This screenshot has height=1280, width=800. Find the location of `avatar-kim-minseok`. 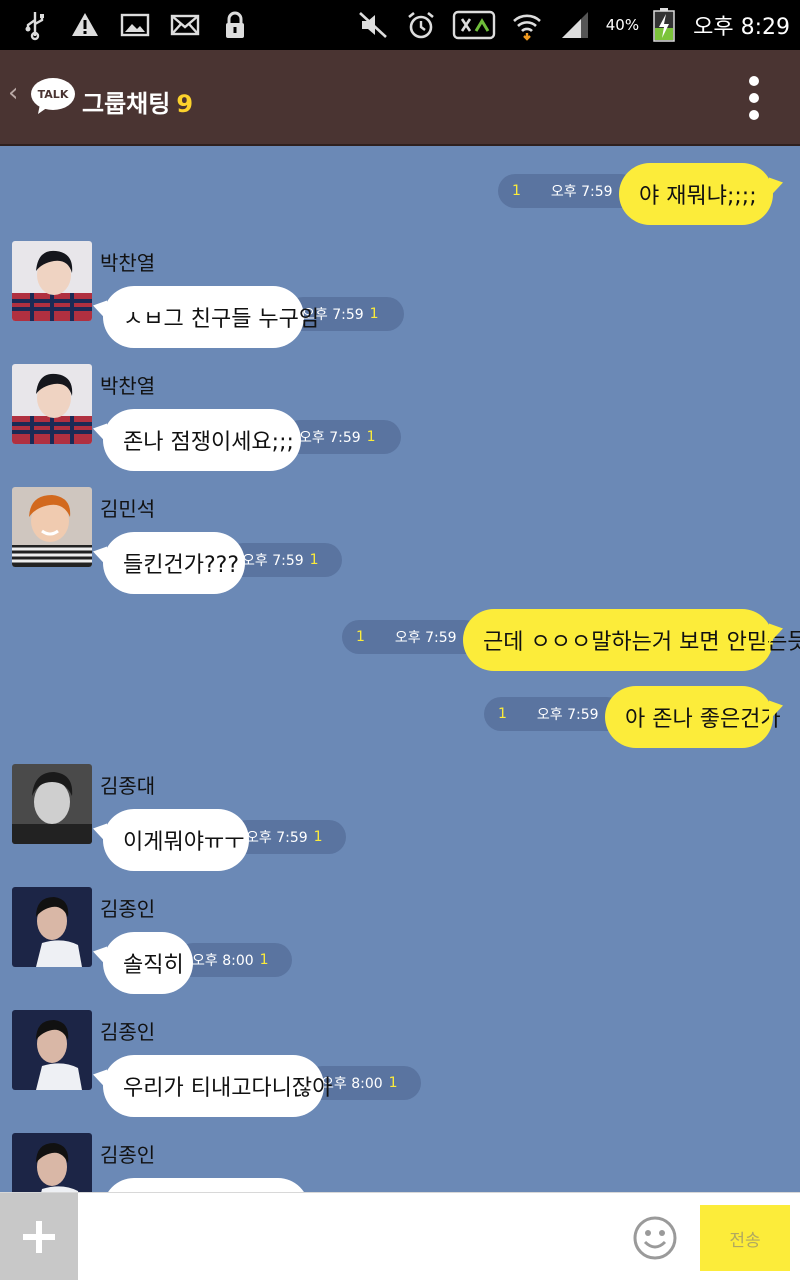

avatar-kim-minseok is located at coordinates (52, 527).